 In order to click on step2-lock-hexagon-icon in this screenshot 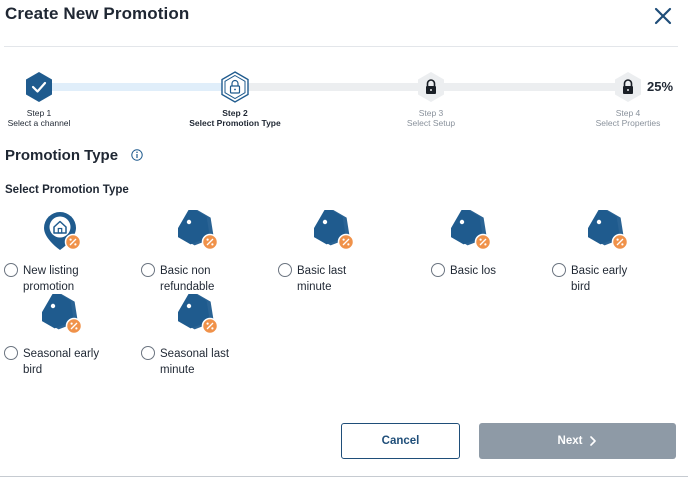, I will do `click(235, 87)`.